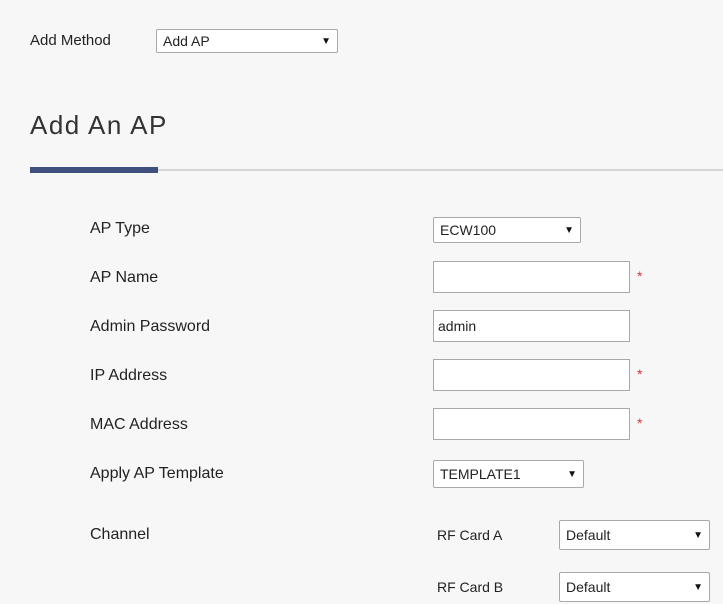 This screenshot has width=723, height=604. Describe the element at coordinates (634, 587) in the screenshot. I see `rf-card-b-select: Default ▼` at that location.